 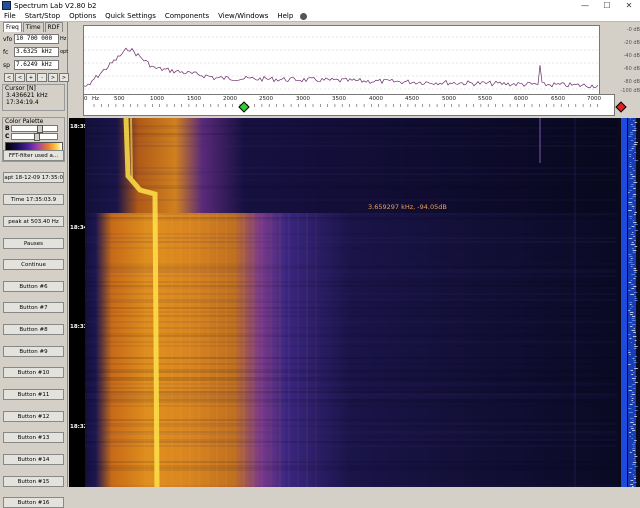 I want to click on panel-button-11: Button #10, so click(x=33, y=372).